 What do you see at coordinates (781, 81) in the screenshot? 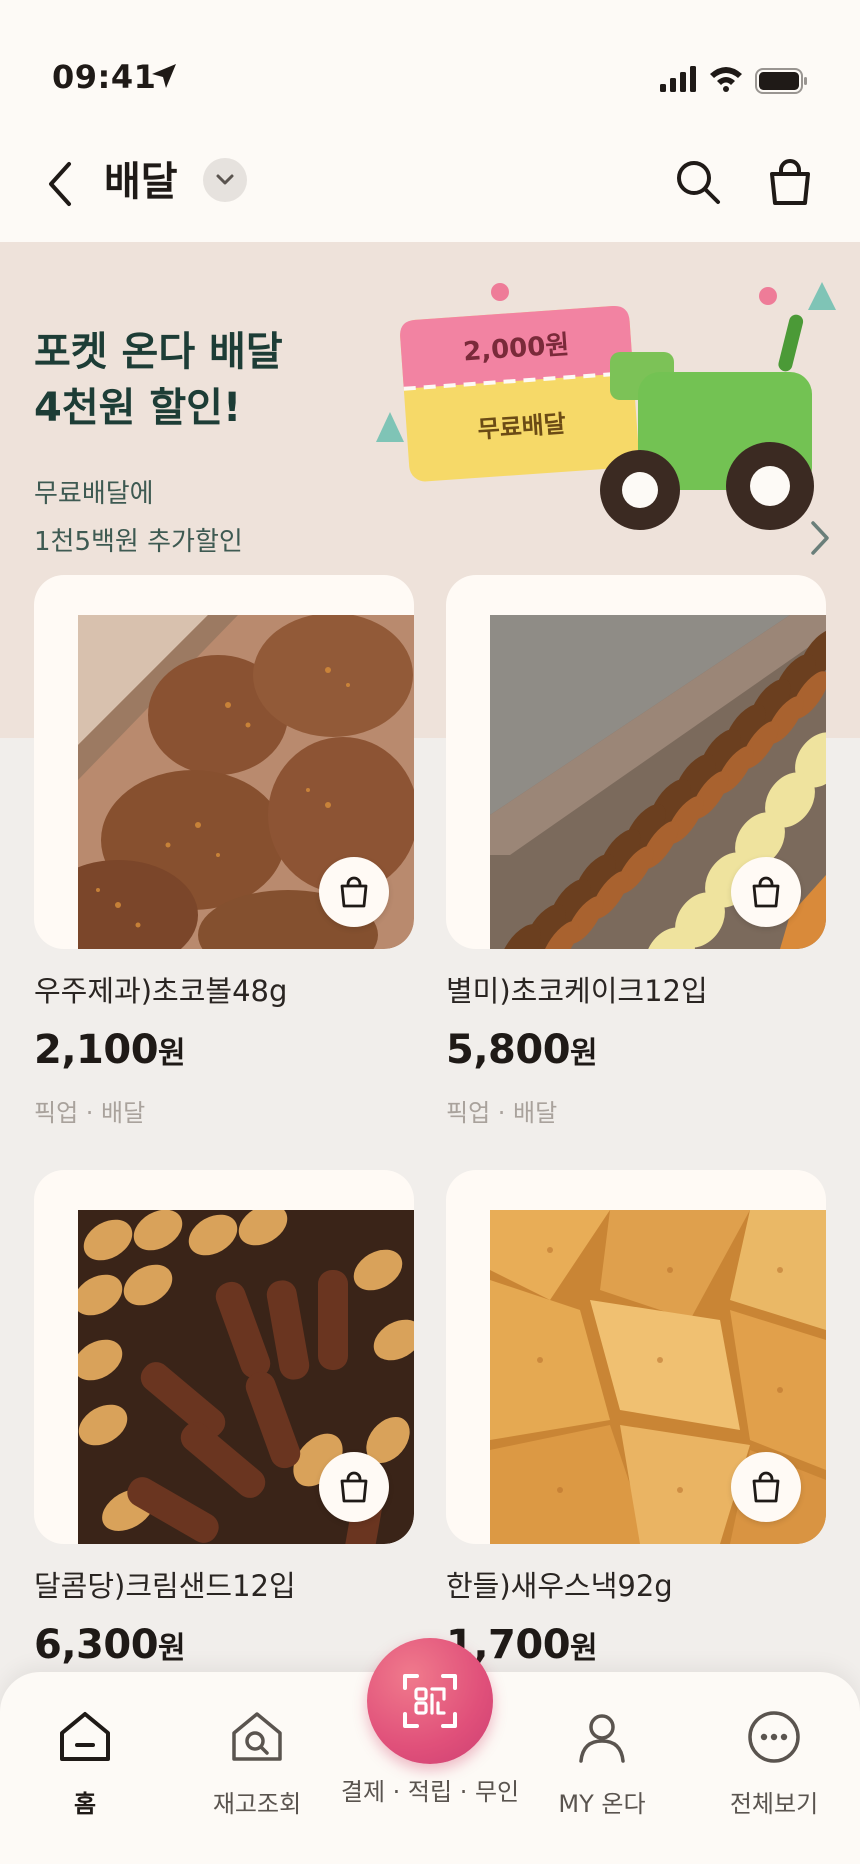
I see `battery-icon` at bounding box center [781, 81].